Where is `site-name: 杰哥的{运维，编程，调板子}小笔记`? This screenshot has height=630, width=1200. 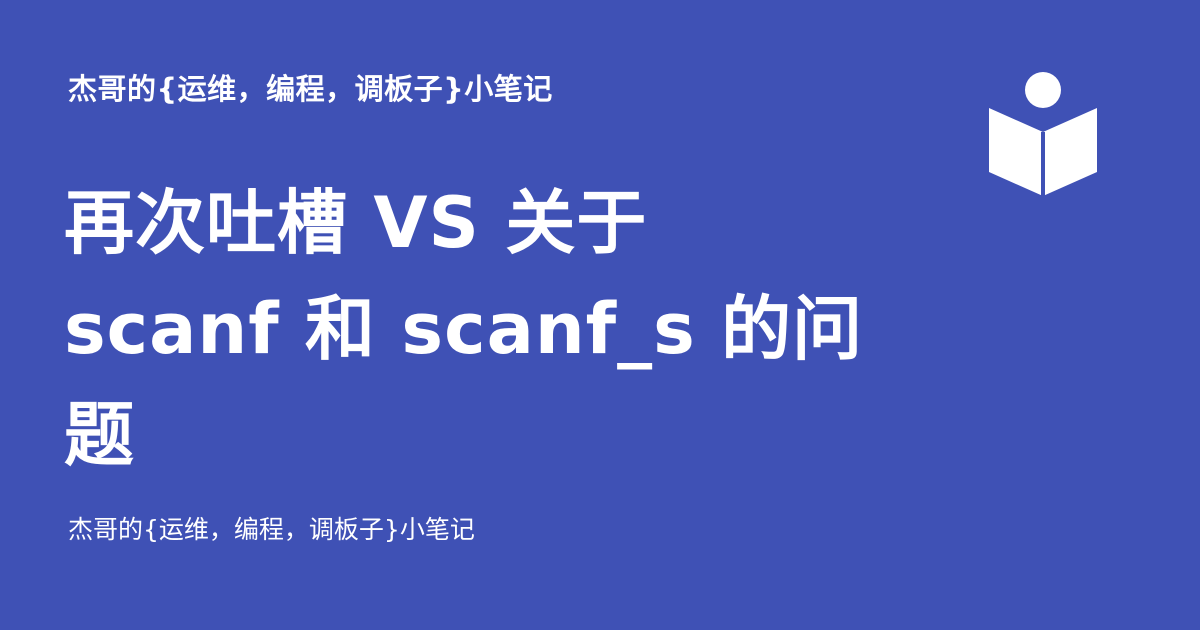 site-name: 杰哥的{运维，编程，调板子}小笔记 is located at coordinates (310, 89).